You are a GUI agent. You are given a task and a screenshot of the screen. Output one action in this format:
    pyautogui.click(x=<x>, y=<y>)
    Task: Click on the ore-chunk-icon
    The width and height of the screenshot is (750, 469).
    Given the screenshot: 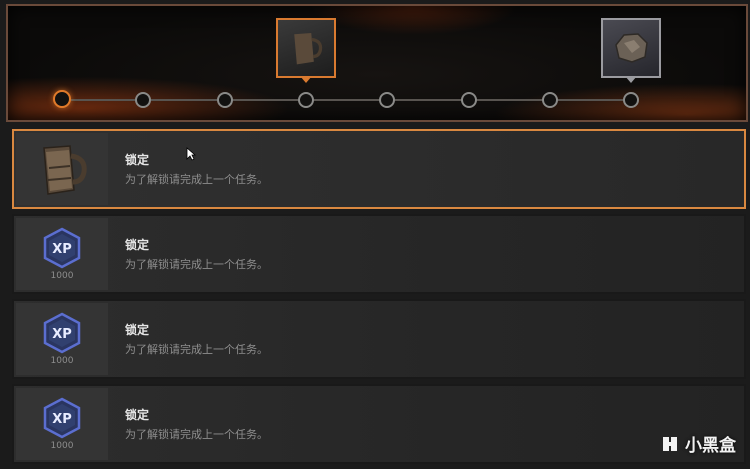 What is the action you would take?
    pyautogui.click(x=631, y=48)
    